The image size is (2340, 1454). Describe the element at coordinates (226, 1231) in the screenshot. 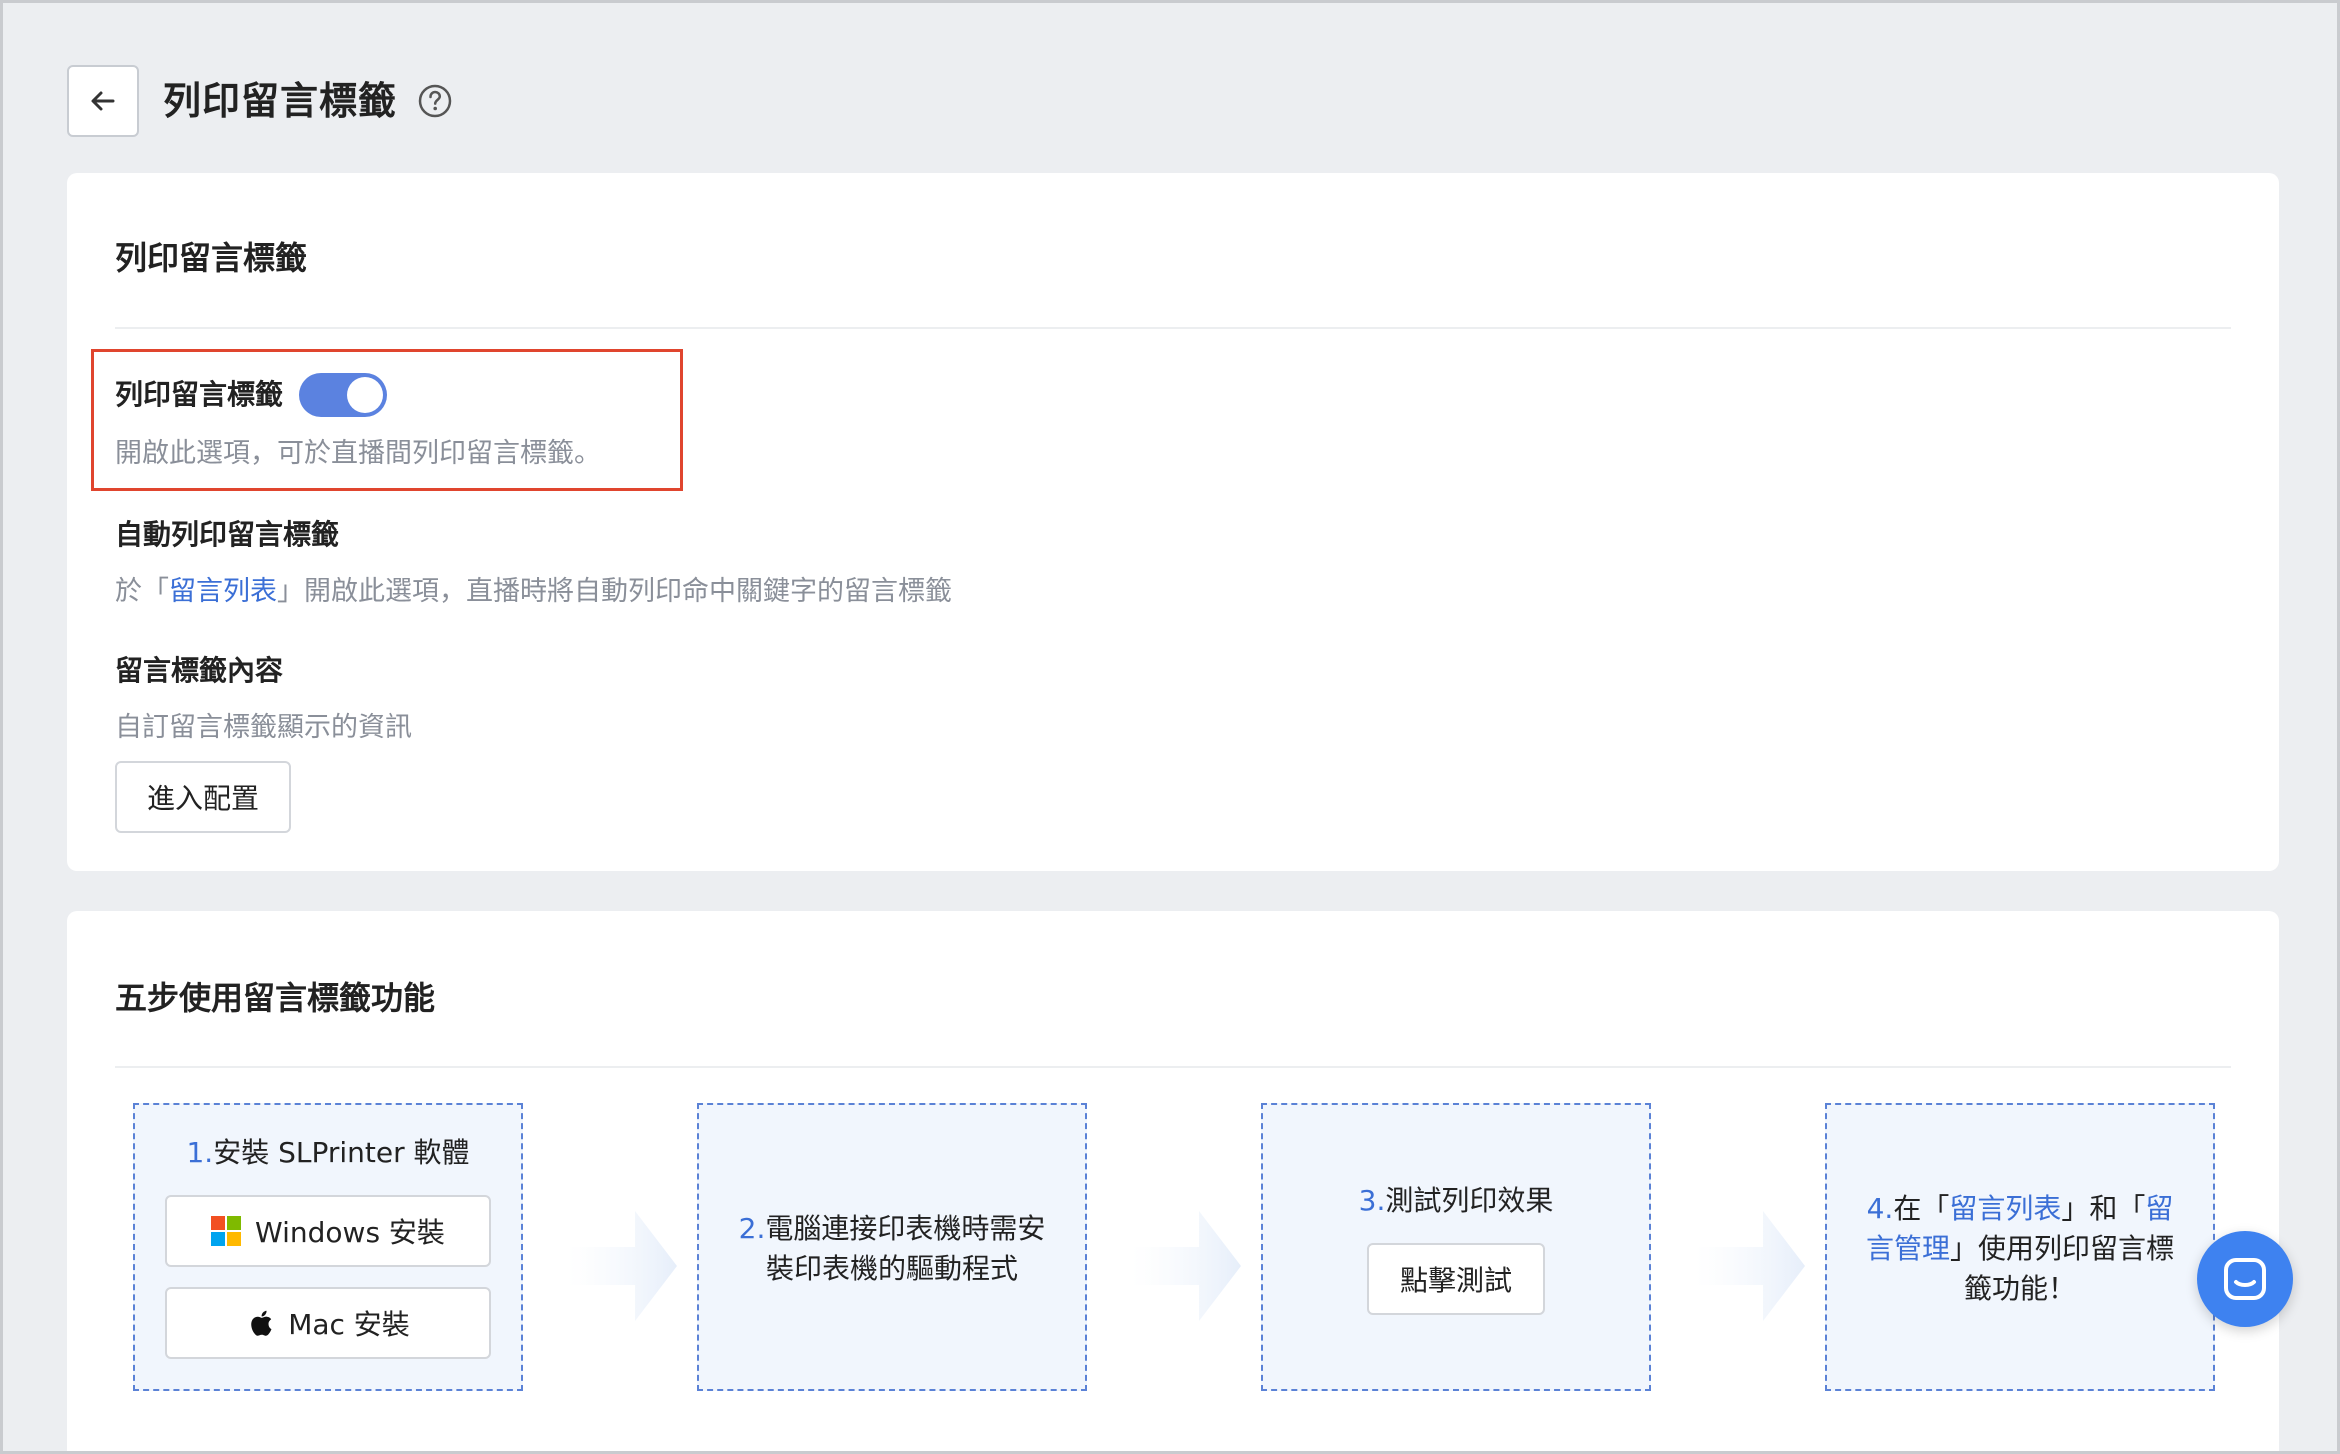

I see `windows-icon` at that location.